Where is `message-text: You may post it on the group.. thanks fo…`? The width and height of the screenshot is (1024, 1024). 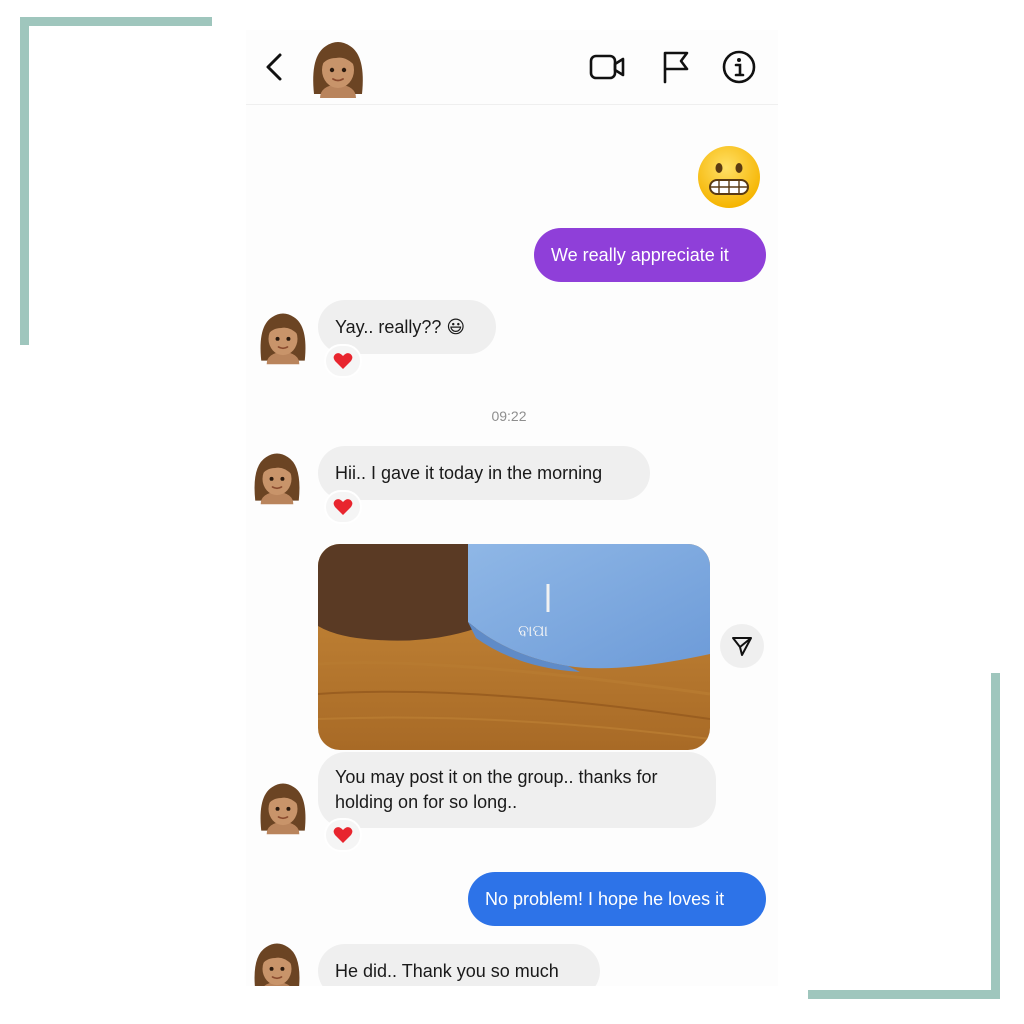 message-text: You may post it on the group.. thanks fo… is located at coordinates (496, 789).